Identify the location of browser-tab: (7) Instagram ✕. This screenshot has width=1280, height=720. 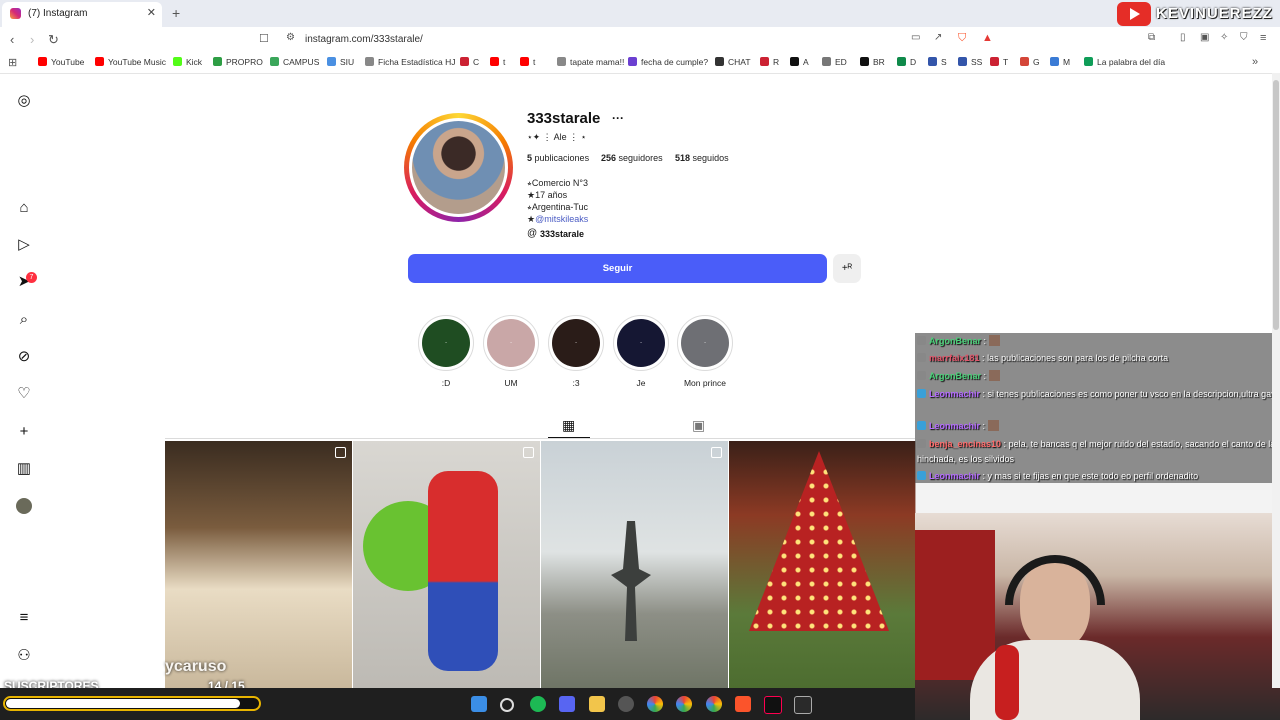
(82, 14).